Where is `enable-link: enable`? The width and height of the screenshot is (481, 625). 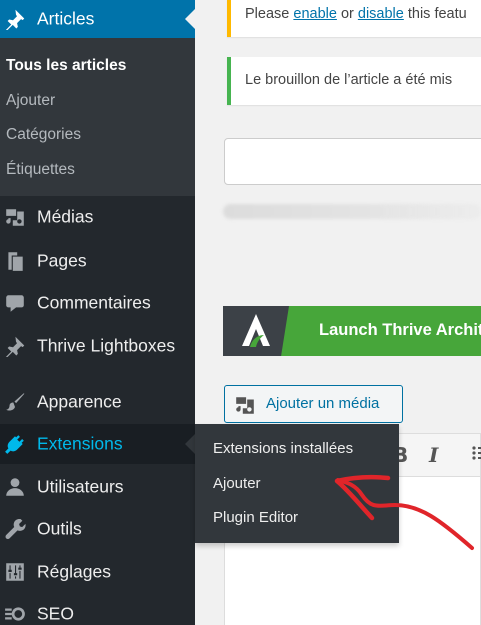 enable-link: enable is located at coordinates (315, 14).